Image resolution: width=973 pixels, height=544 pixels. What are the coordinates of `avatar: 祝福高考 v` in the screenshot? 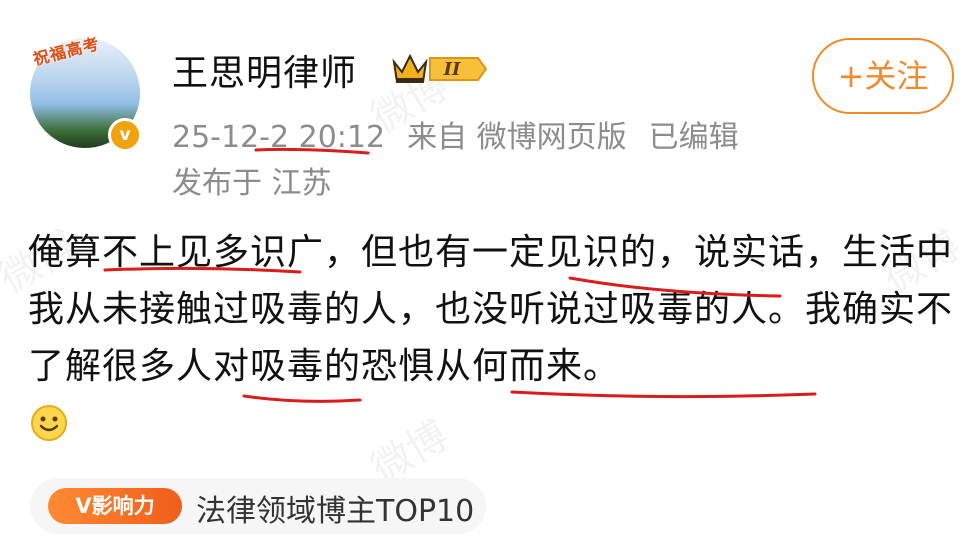 It's located at (86, 93).